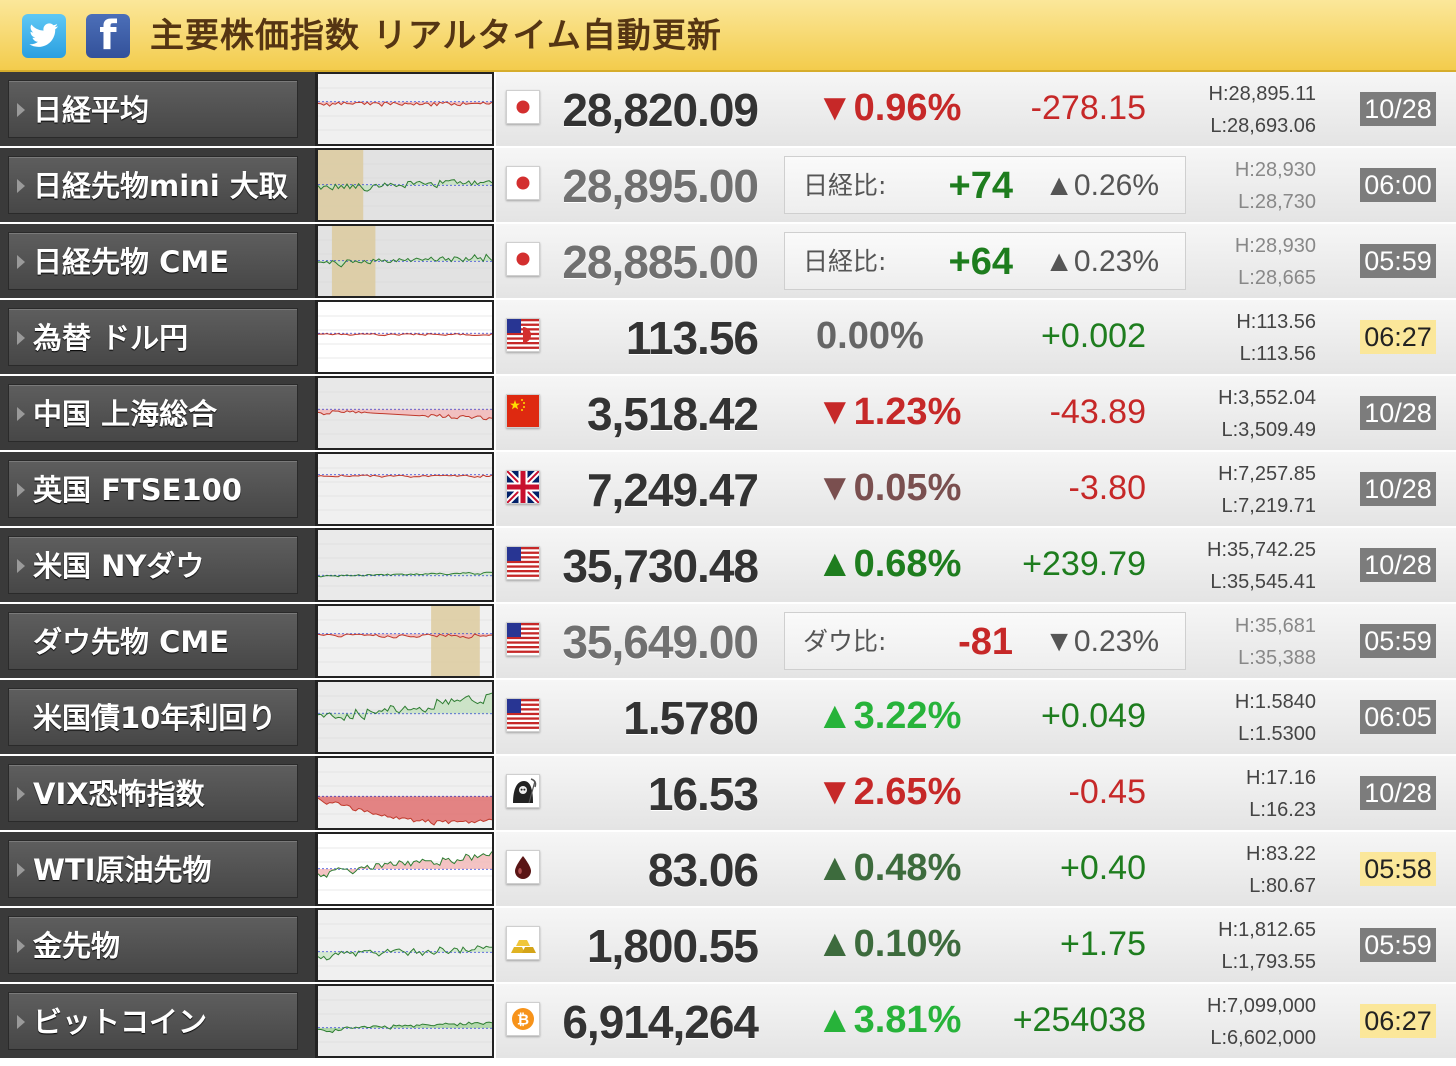 The image size is (1456, 1066). Describe the element at coordinates (153, 945) in the screenshot. I see `index-name-button: 金先物` at that location.